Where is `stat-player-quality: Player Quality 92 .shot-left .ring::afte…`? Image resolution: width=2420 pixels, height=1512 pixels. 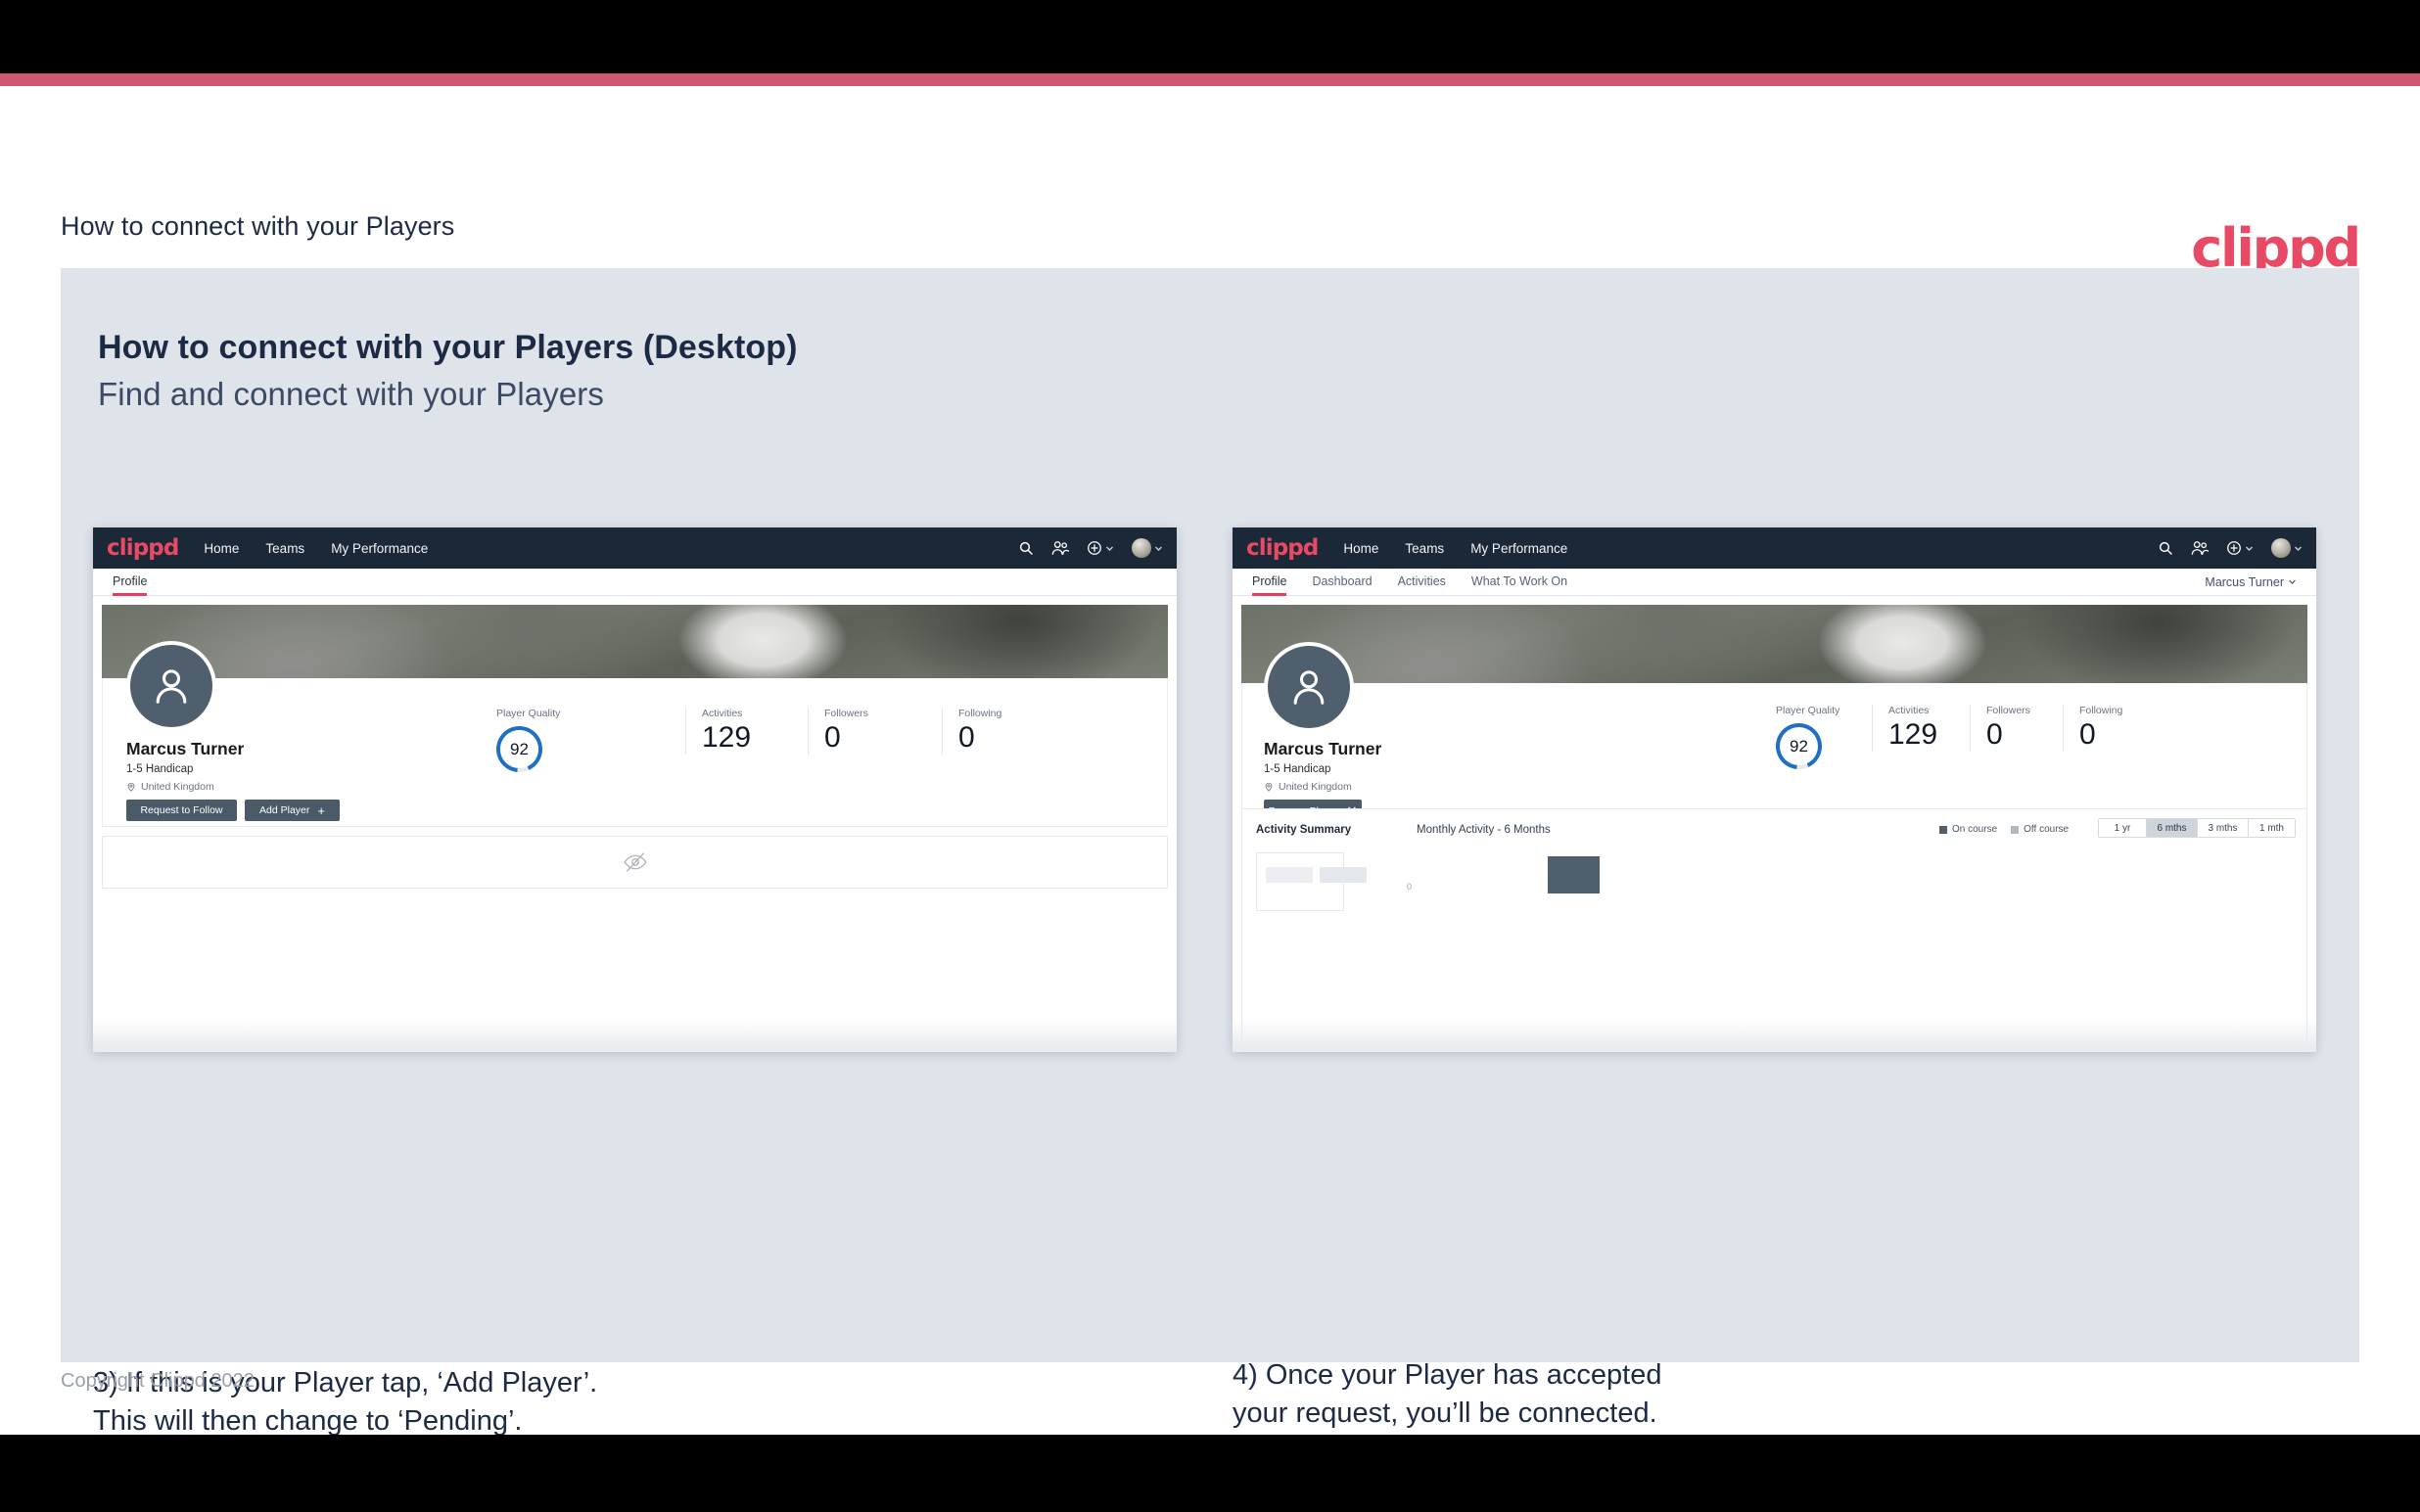 stat-player-quality: Player Quality 92 .shot-left .ring::afte… is located at coordinates (583, 740).